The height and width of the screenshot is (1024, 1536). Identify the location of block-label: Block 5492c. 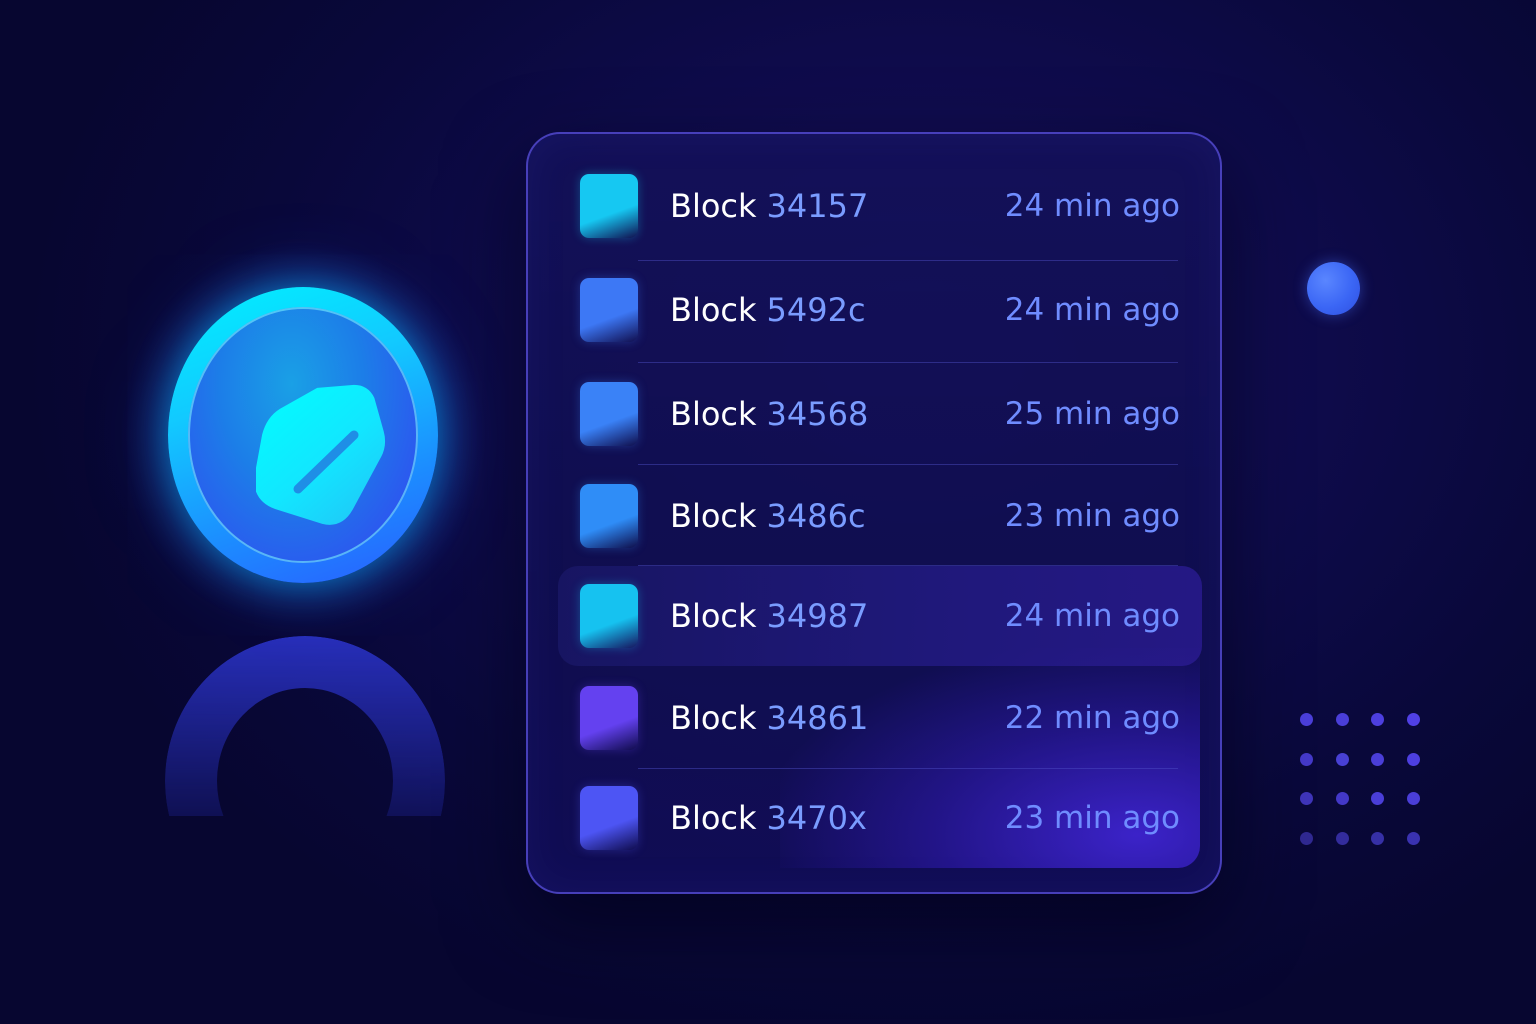
(768, 310).